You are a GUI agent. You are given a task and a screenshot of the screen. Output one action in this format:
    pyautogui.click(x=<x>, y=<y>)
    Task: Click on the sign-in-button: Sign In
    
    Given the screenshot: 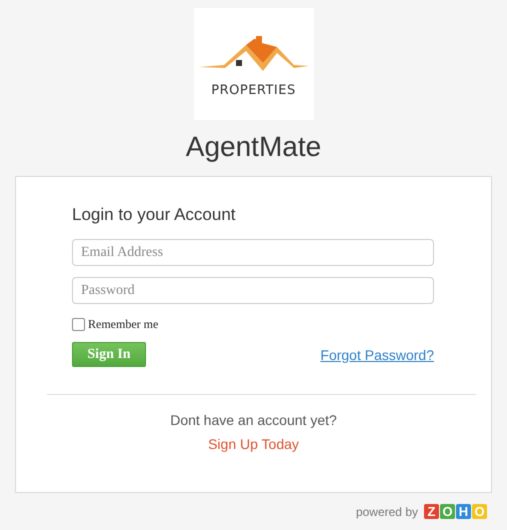 What is the action you would take?
    pyautogui.click(x=109, y=354)
    